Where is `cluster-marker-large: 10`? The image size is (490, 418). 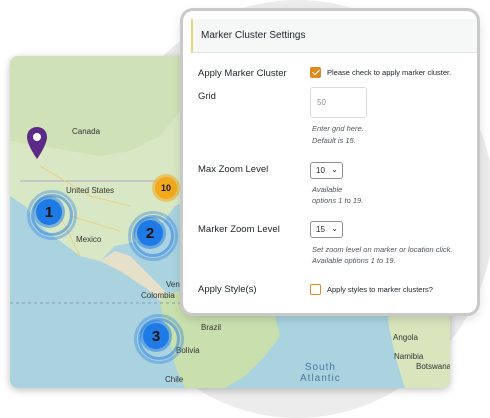
cluster-marker-large: 10 is located at coordinates (166, 188).